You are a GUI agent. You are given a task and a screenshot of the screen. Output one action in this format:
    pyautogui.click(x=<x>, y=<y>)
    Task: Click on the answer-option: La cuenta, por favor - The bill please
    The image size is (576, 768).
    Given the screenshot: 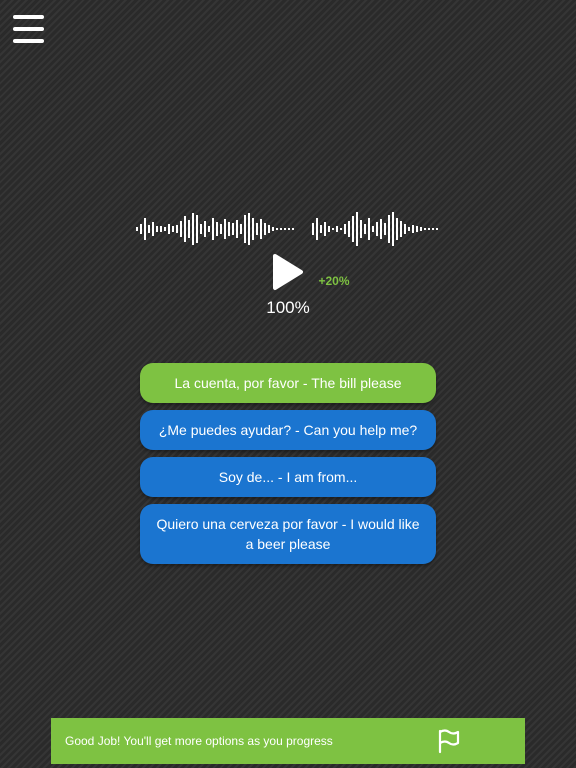 What is the action you would take?
    pyautogui.click(x=288, y=383)
    